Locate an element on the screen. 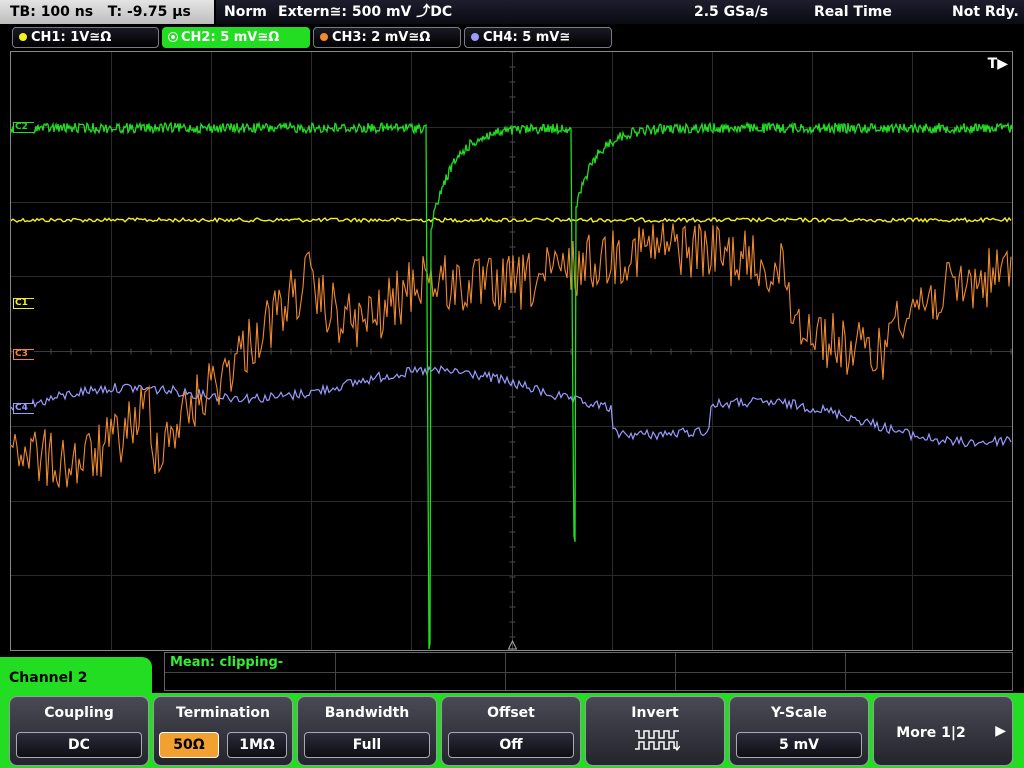 Image resolution: width=1024 pixels, height=768 pixels. coupling-value: DC is located at coordinates (79, 745).